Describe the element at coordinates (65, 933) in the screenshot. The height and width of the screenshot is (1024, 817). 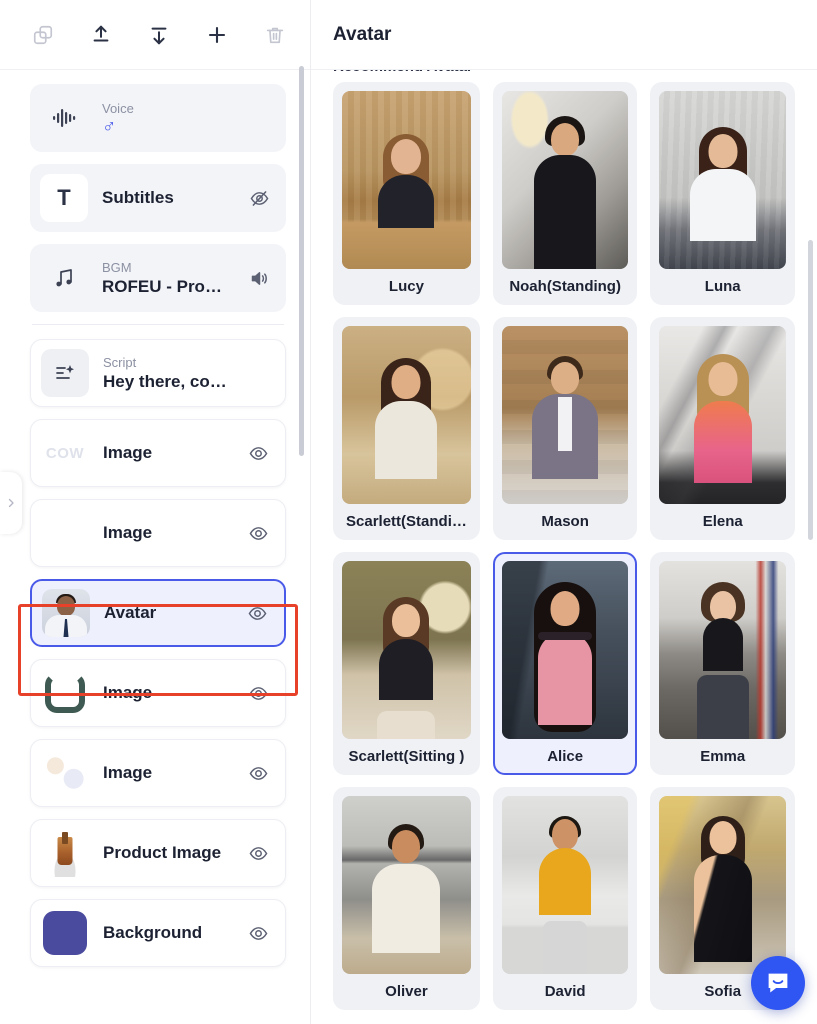
I see `color-swatch-icon` at that location.